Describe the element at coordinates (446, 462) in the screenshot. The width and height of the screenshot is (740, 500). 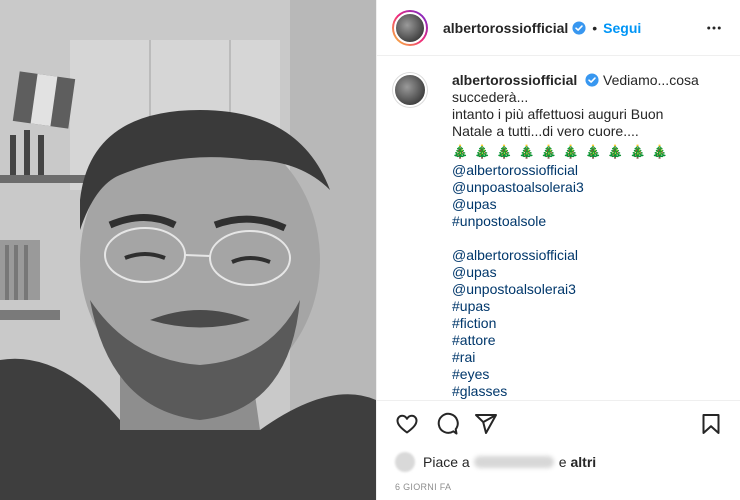
I see `likes-prefix: Piace a` at that location.